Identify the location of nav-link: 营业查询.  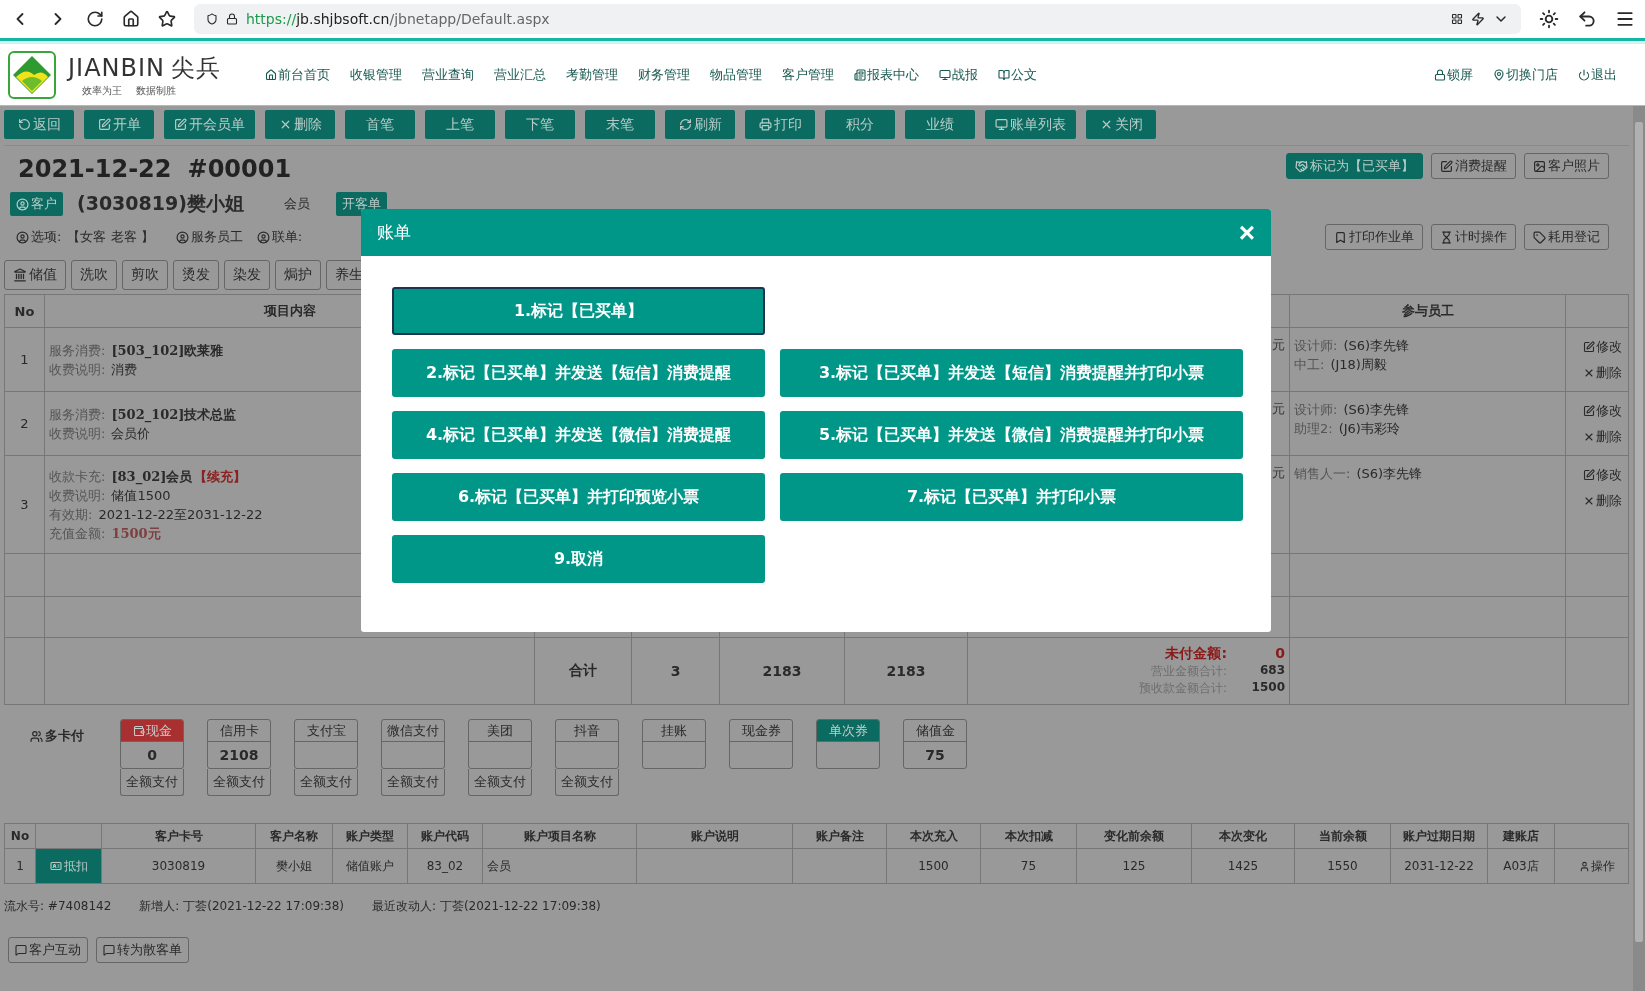
(448, 74).